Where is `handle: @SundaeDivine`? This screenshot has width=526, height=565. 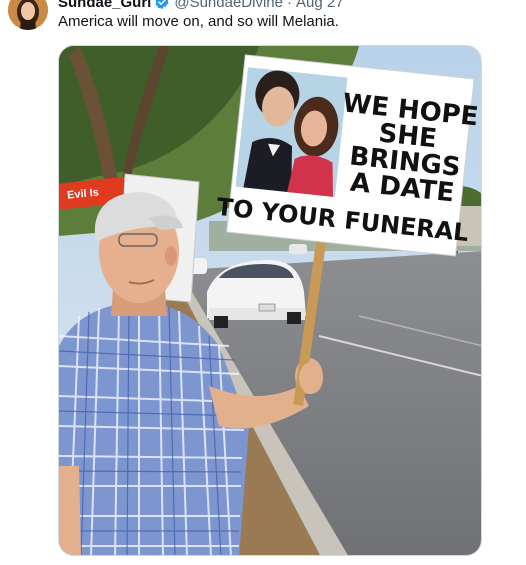 handle: @SundaeDivine is located at coordinates (228, 5).